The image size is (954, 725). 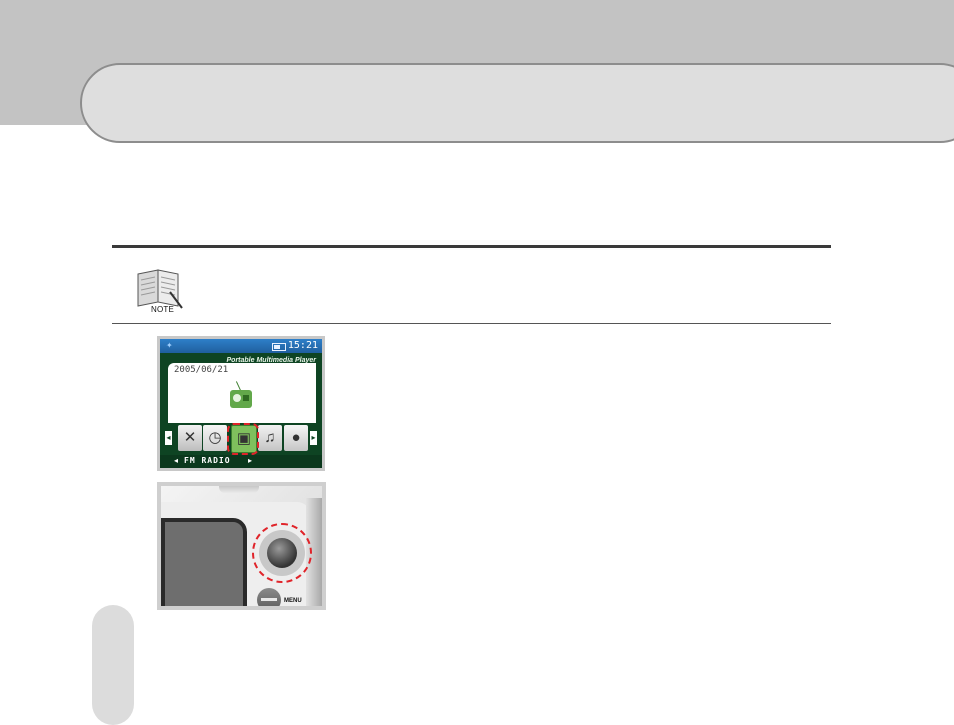 What do you see at coordinates (269, 597) in the screenshot?
I see `menu-button` at bounding box center [269, 597].